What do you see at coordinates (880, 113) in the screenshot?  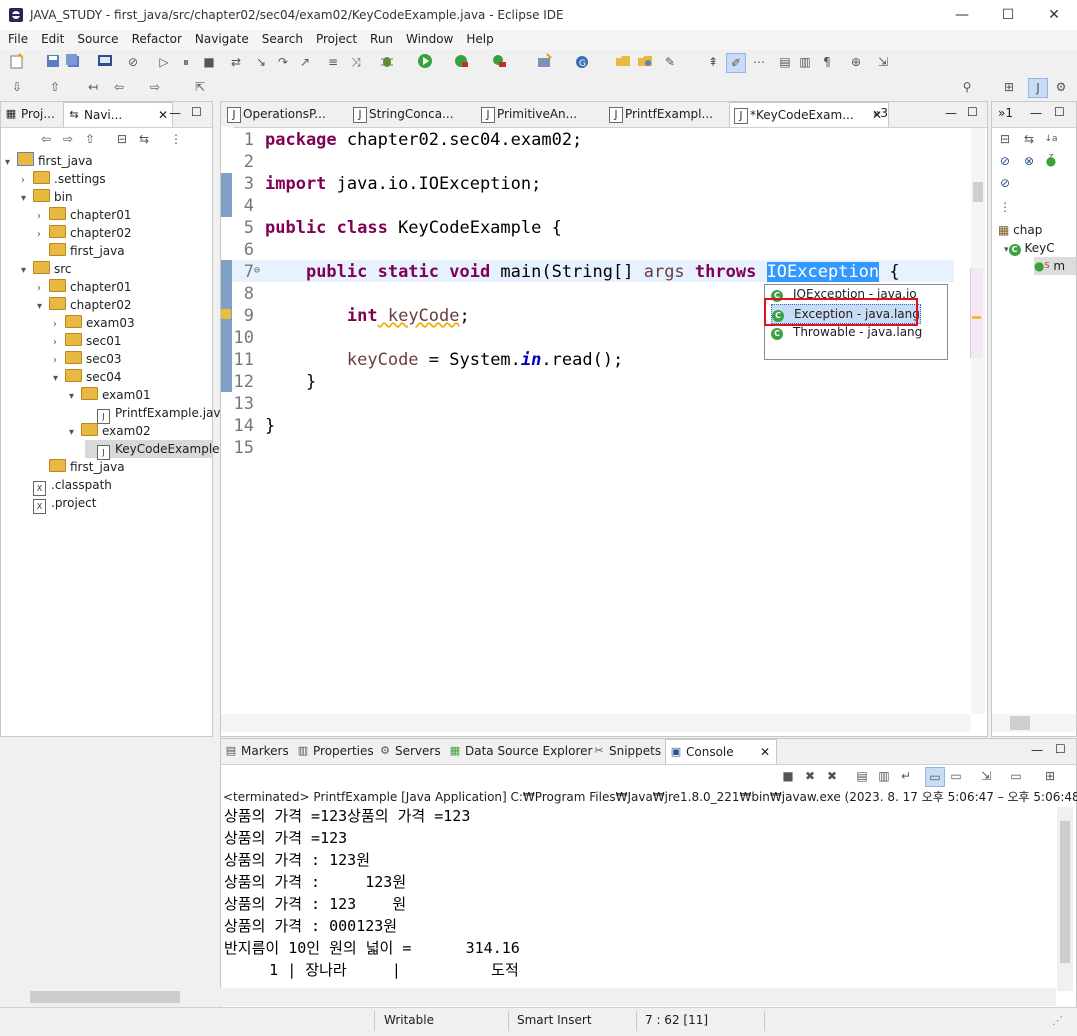 I see `tab-overflow: »3` at bounding box center [880, 113].